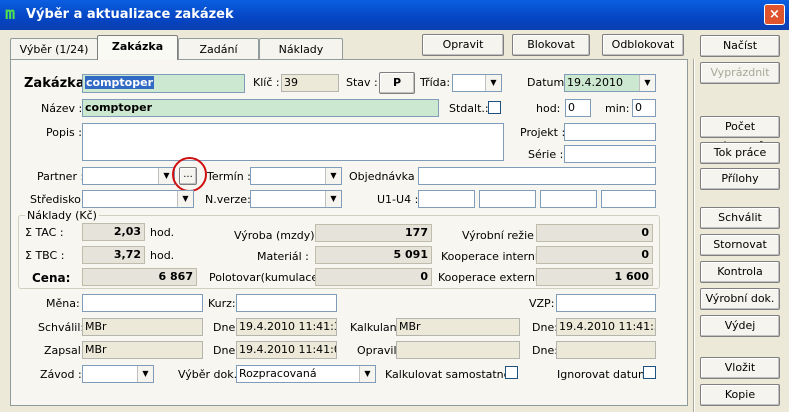 The width and height of the screenshot is (789, 412). What do you see at coordinates (568, 199) in the screenshot?
I see `u3-input` at bounding box center [568, 199].